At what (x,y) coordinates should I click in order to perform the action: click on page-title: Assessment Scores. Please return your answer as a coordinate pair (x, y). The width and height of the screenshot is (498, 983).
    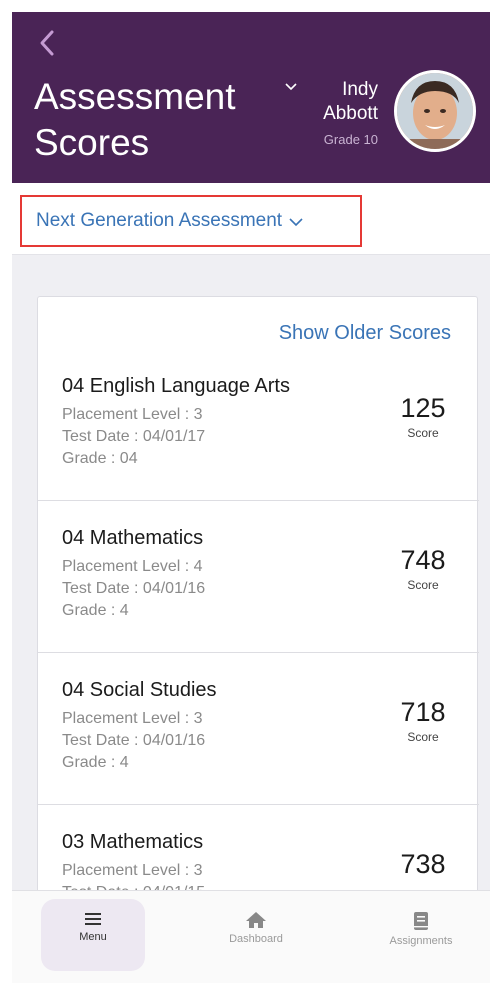
    Looking at the image, I should click on (135, 120).